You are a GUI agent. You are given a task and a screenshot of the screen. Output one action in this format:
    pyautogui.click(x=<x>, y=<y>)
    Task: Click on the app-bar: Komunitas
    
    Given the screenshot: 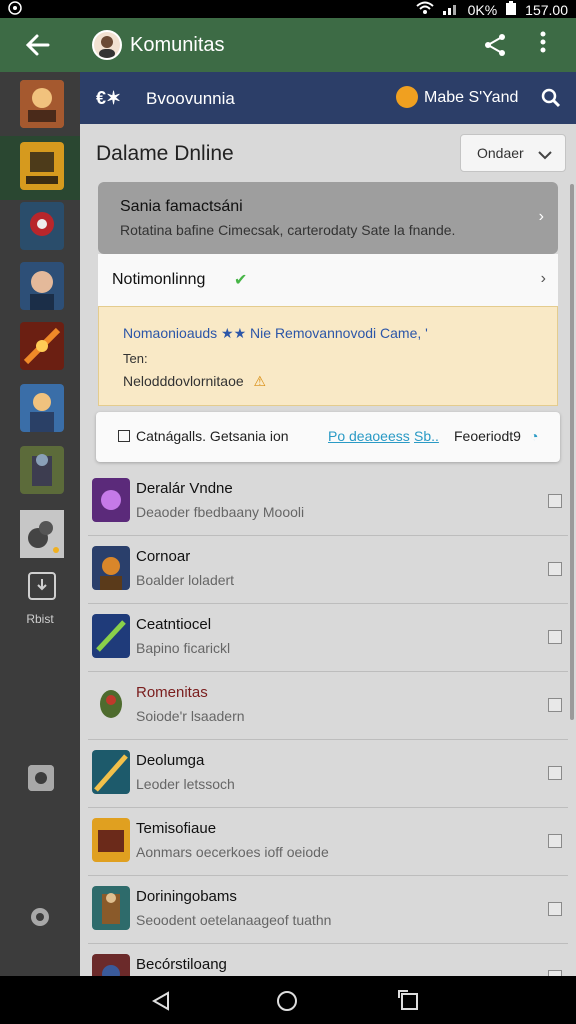 What is the action you would take?
    pyautogui.click(x=288, y=45)
    